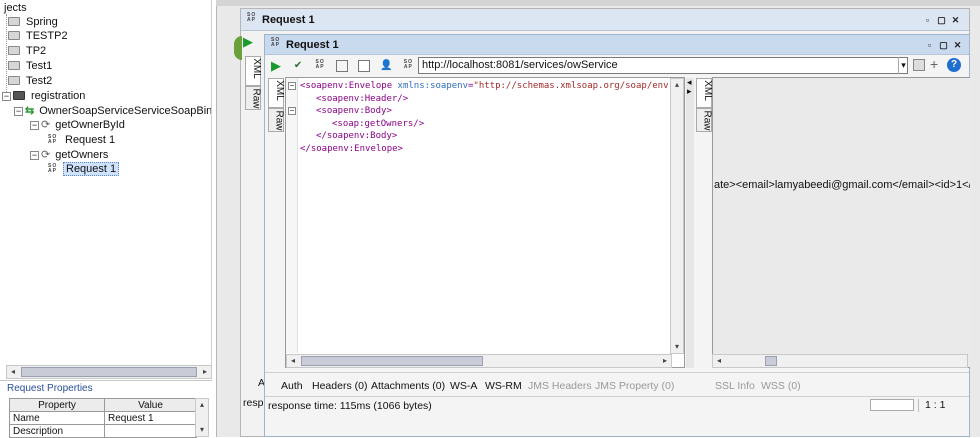  Describe the element at coordinates (919, 65) in the screenshot. I see `edit-endpoint-icon` at that location.